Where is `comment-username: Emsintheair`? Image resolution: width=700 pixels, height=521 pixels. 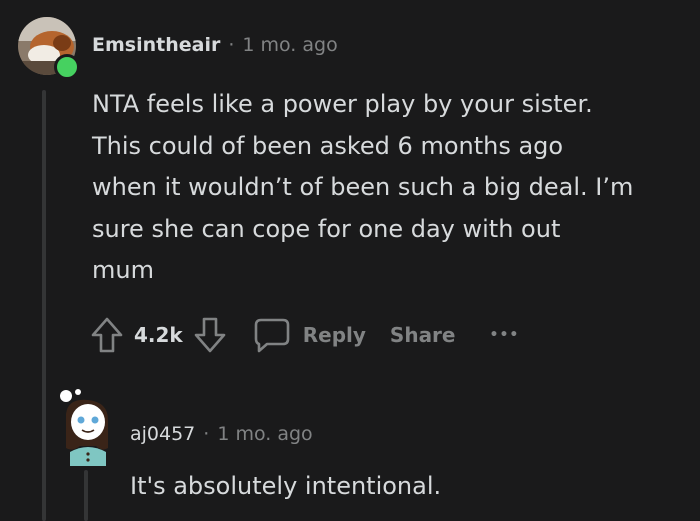
comment-username: Emsintheair is located at coordinates (156, 45).